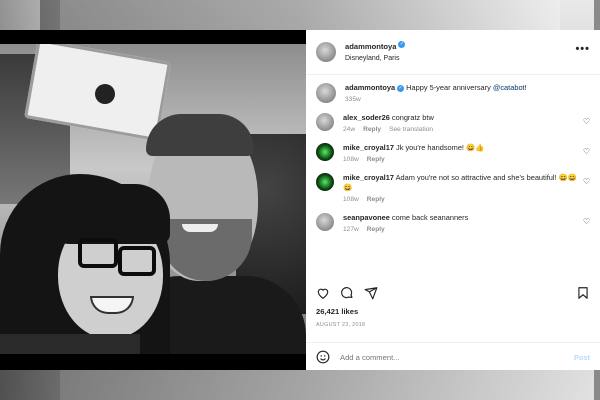 Image resolution: width=600 pixels, height=400 pixels. Describe the element at coordinates (200, 228) in the screenshot. I see `man-smile` at that location.